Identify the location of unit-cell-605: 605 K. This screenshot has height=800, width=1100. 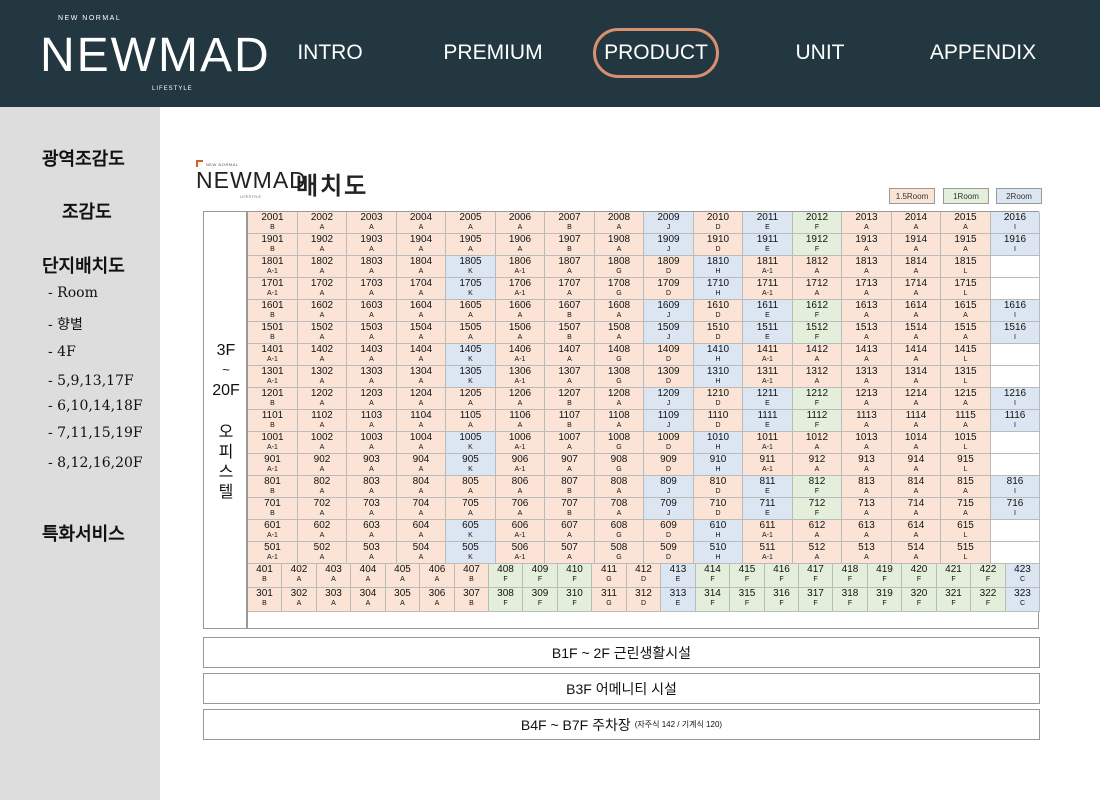
(471, 531).